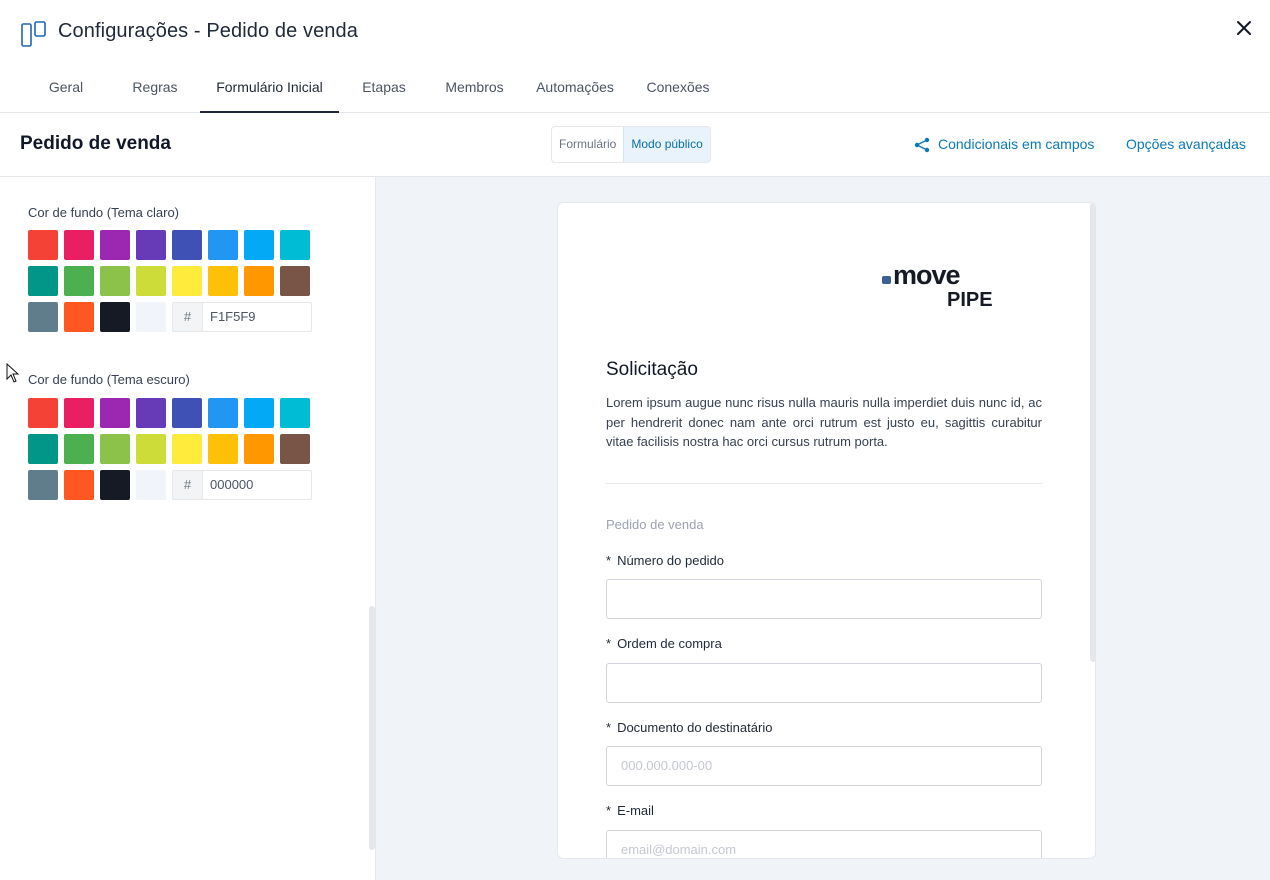 The height and width of the screenshot is (880, 1270). I want to click on advanced-options-link: Opções avançadas, so click(1186, 144).